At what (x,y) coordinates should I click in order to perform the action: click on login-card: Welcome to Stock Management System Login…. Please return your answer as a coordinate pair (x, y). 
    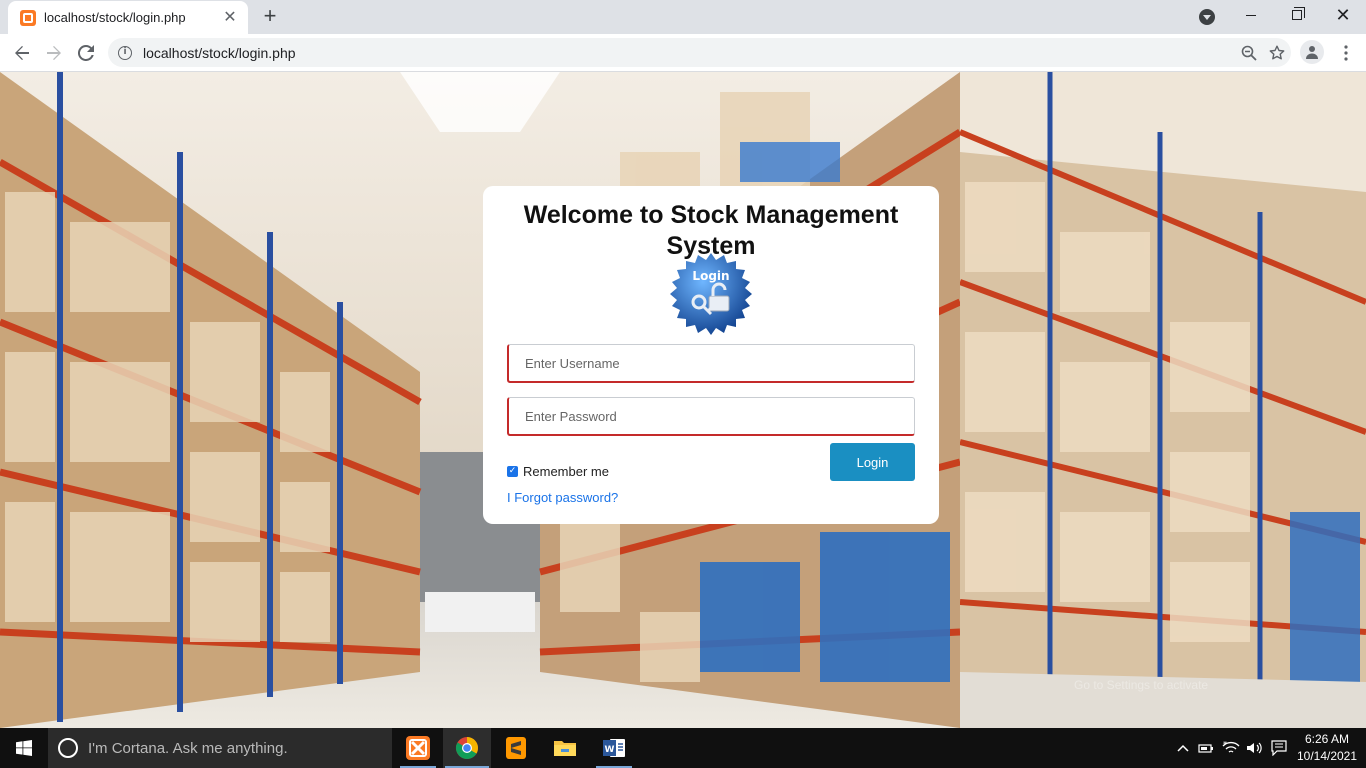
    Looking at the image, I should click on (711, 355).